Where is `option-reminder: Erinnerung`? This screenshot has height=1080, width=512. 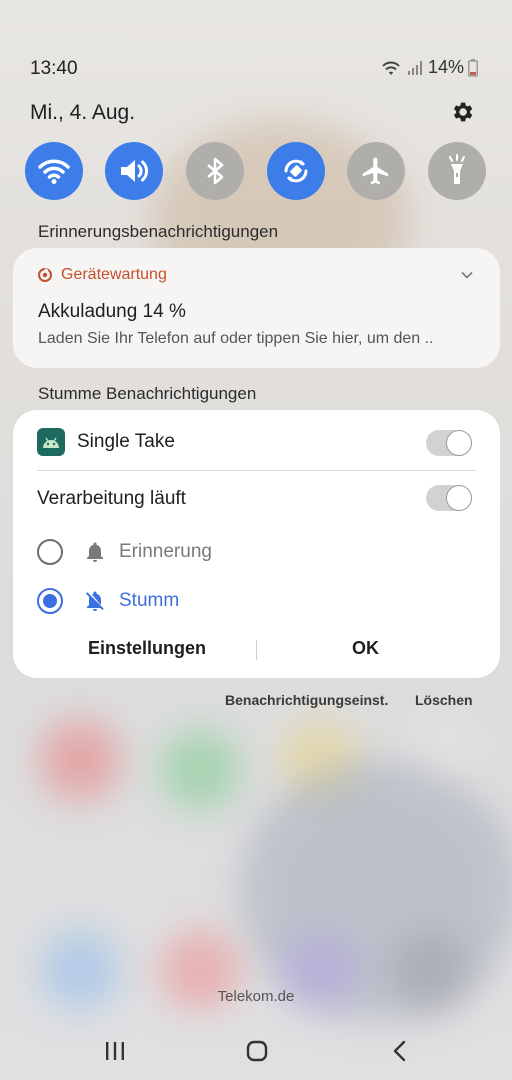
option-reminder: Erinnerung is located at coordinates (124, 552).